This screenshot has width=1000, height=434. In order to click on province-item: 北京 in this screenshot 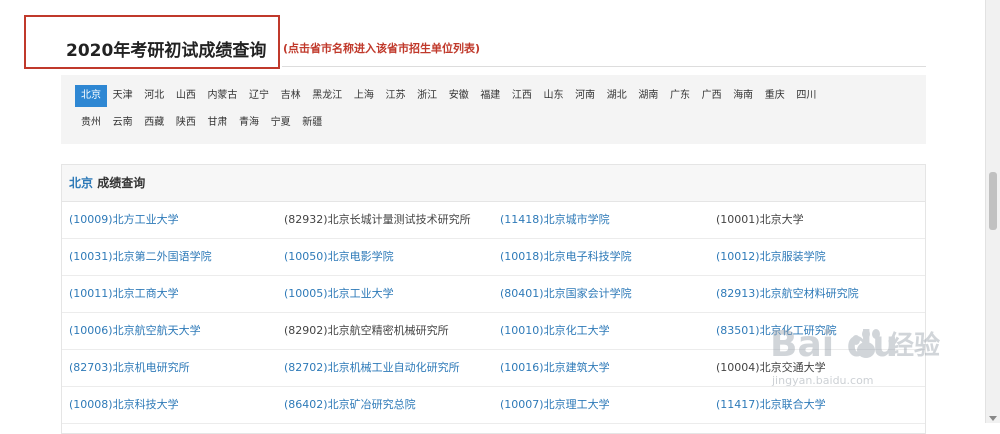, I will do `click(91, 96)`.